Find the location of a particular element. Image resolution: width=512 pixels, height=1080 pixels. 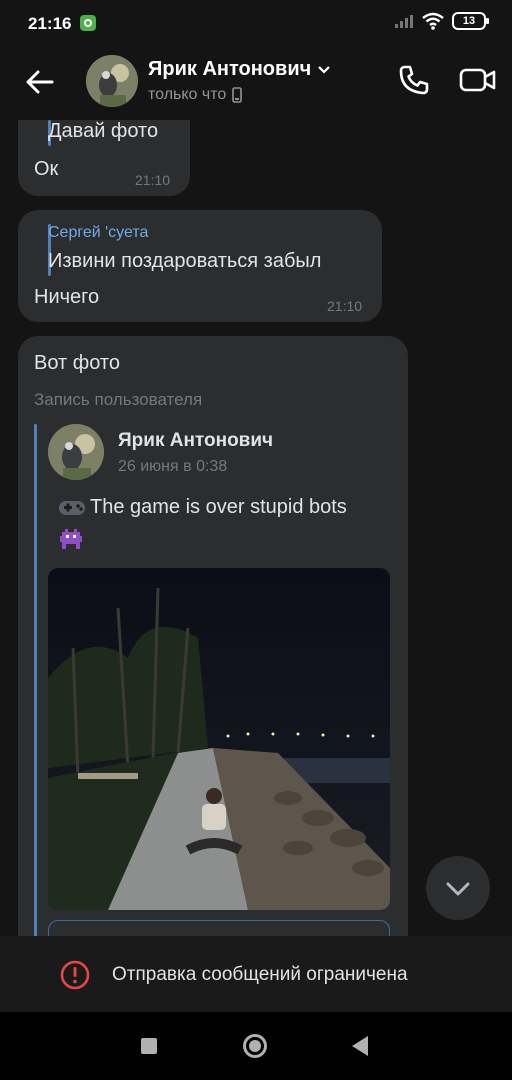

message-text: Ок is located at coordinates (46, 169).